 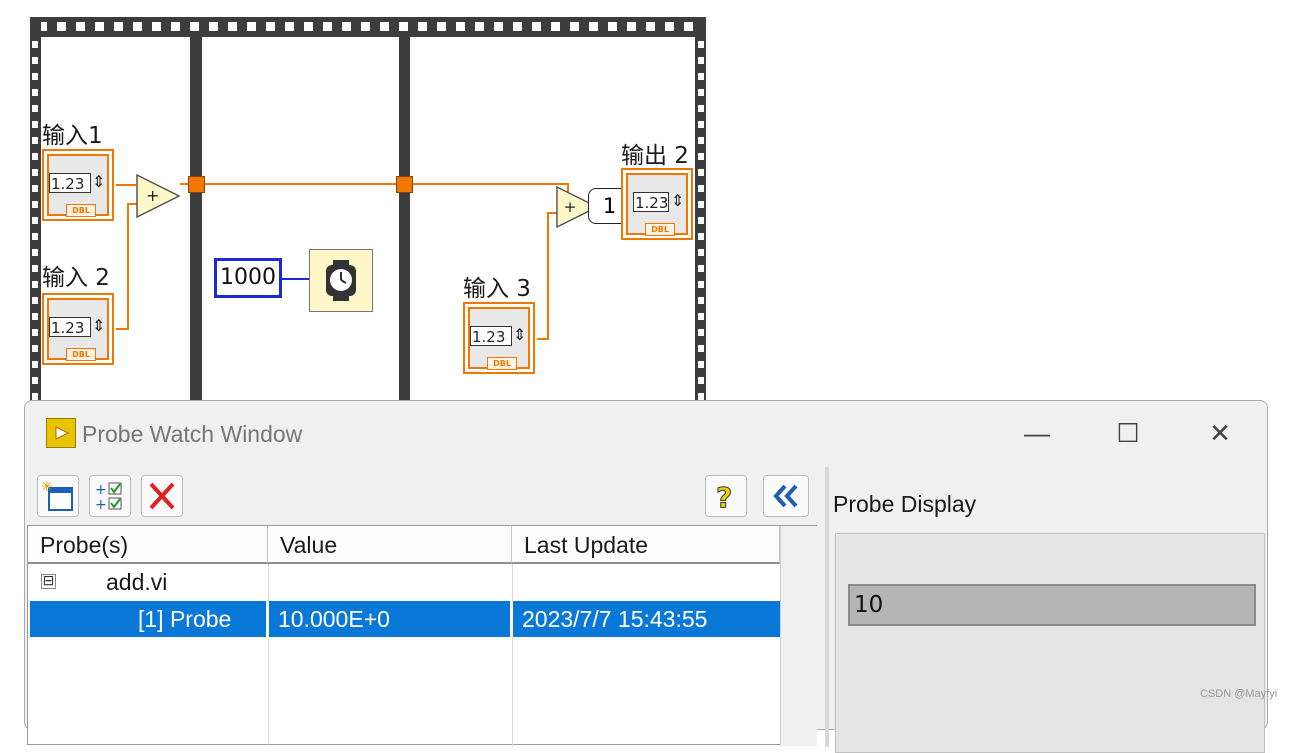 I want to click on wait-ms-constant: 1000, so click(x=248, y=278).